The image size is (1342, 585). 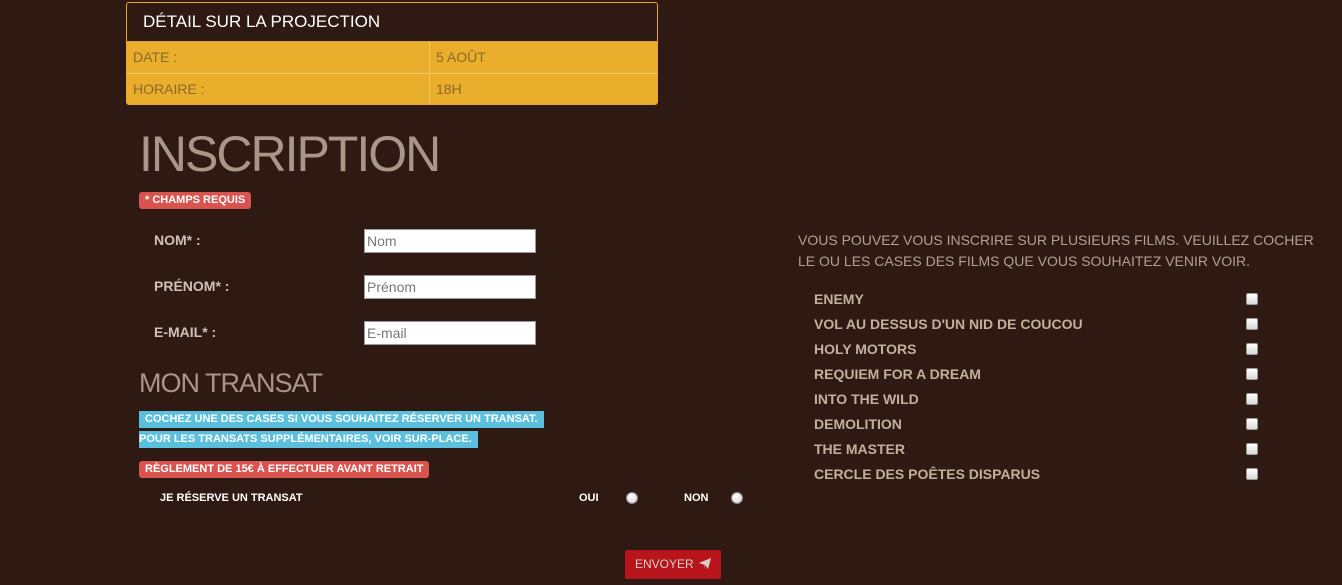 I want to click on transat-question: JE RÉSERVE UN TRANSAT, so click(x=231, y=498).